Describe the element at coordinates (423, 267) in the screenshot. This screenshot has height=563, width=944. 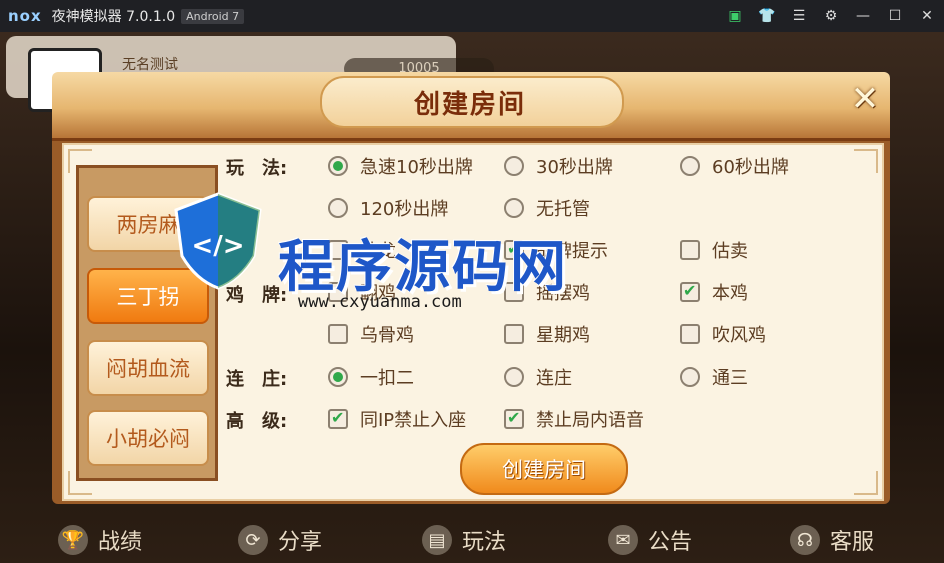
I see `watermark-text: 程序源码网` at that location.